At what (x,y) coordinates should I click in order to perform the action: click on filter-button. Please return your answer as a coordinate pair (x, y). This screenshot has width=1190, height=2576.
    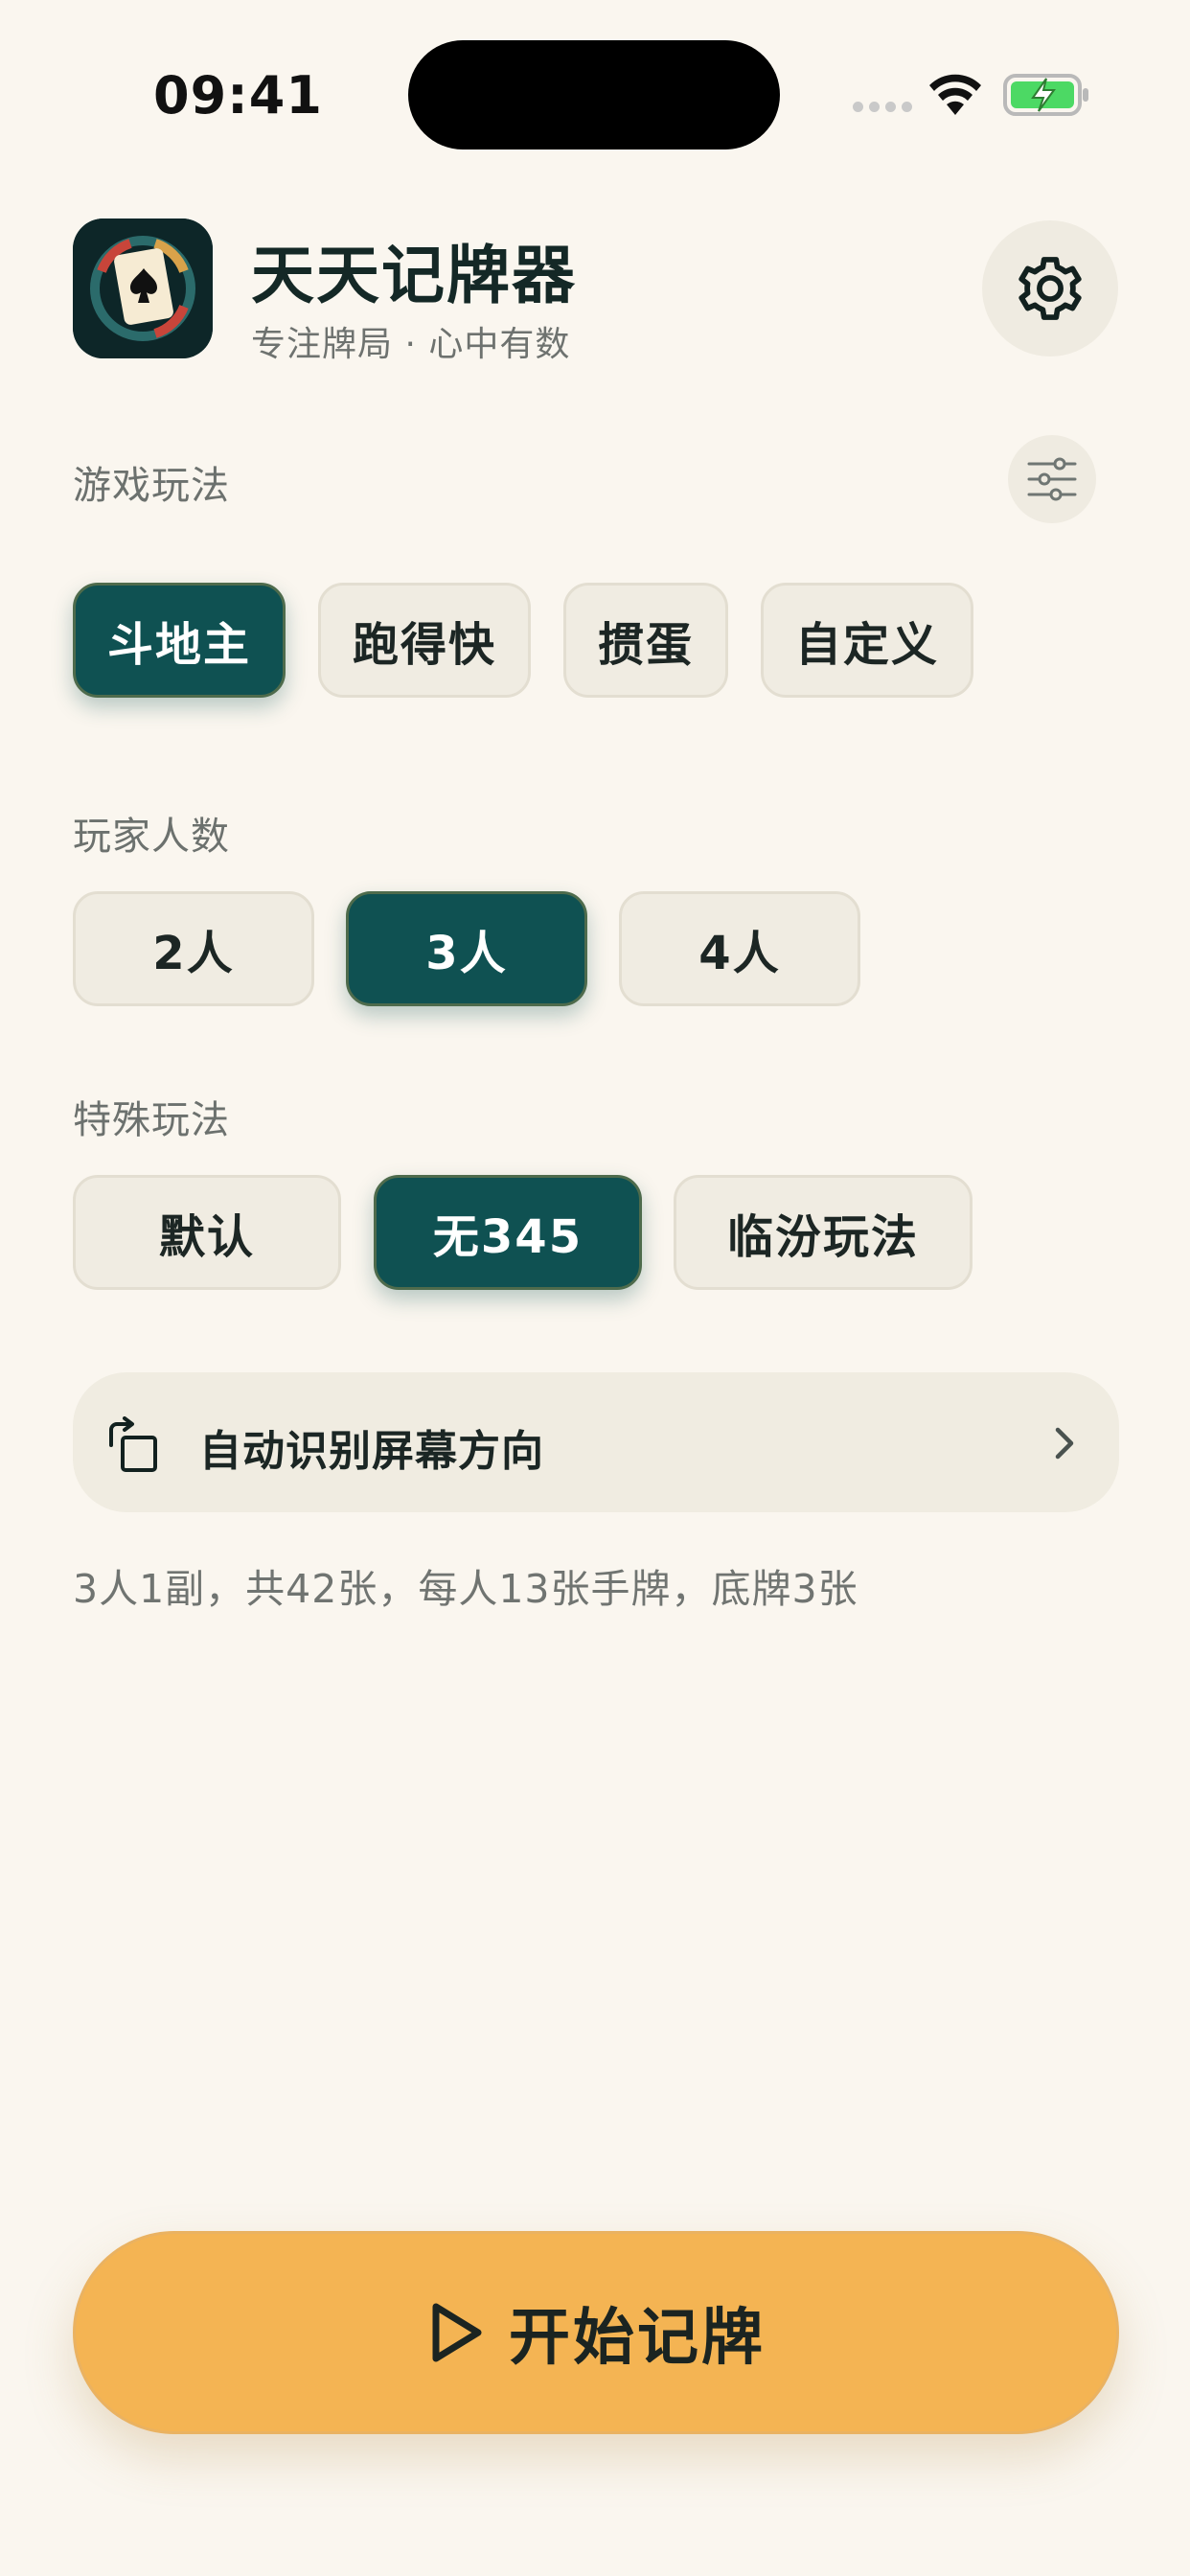
    Looking at the image, I should click on (1052, 479).